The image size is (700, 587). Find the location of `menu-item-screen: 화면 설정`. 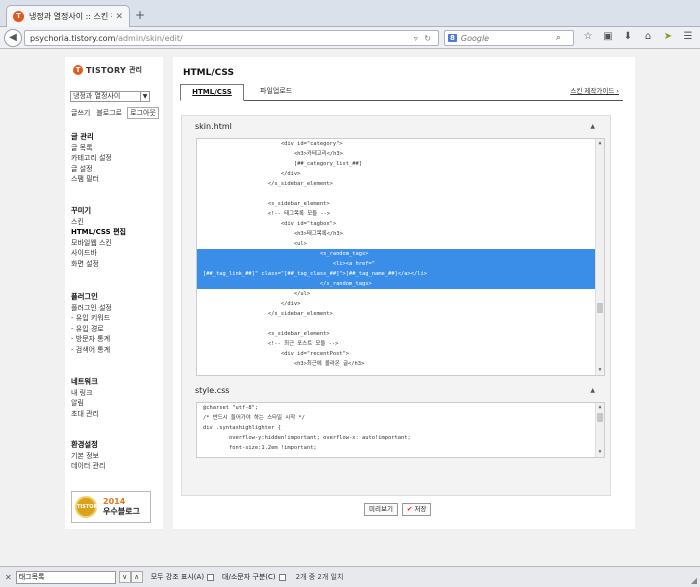

menu-item-screen: 화면 설정 is located at coordinates (98, 264).